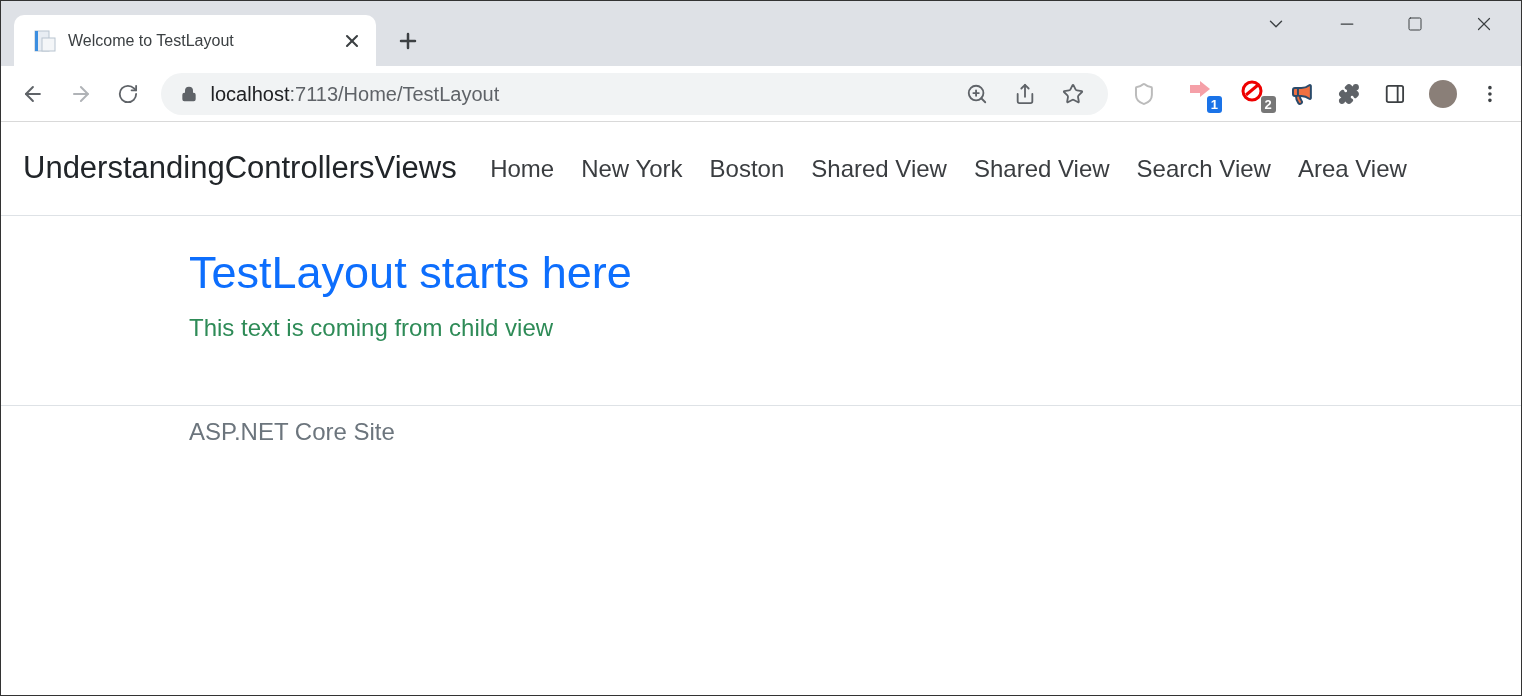 The image size is (1522, 696). What do you see at coordinates (1415, 24) in the screenshot?
I see `maximize-icon` at bounding box center [1415, 24].